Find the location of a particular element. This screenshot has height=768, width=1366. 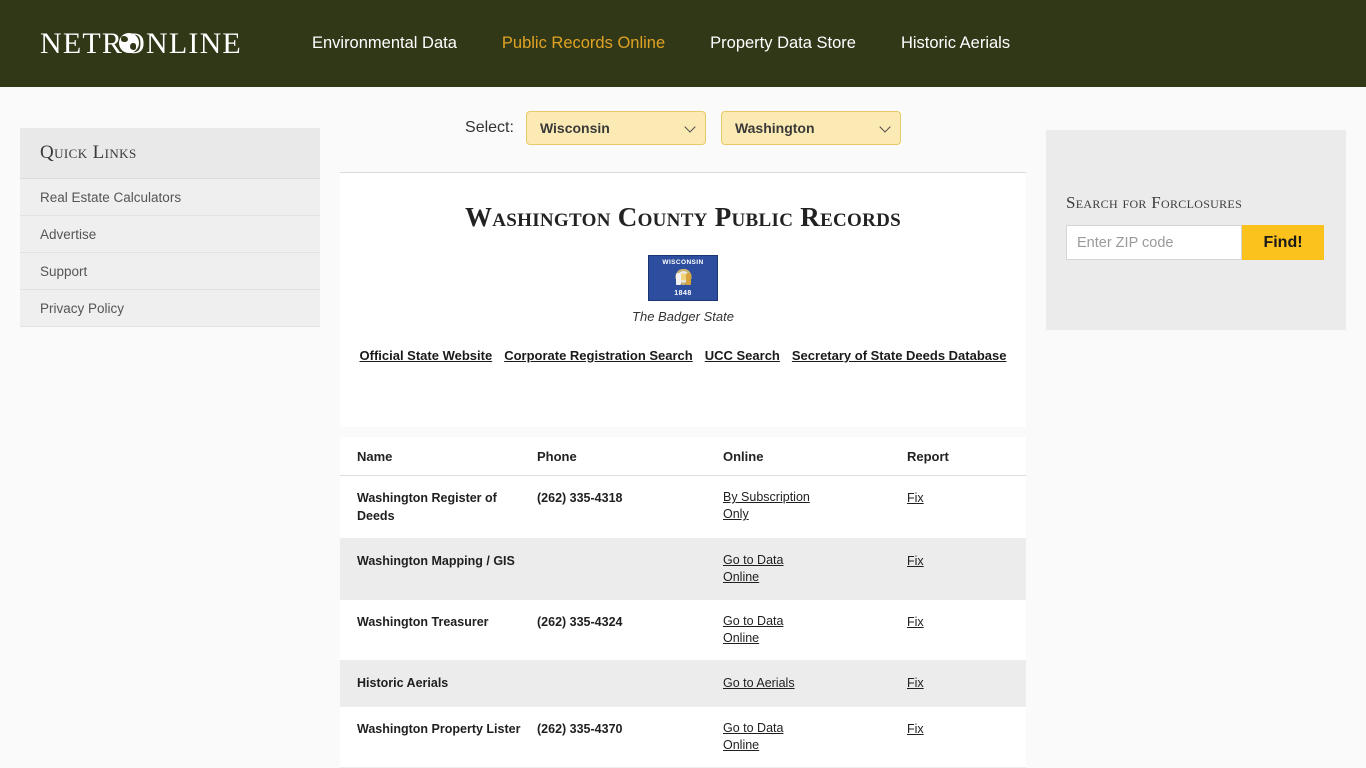

flag-top-text: WISCONSIN is located at coordinates (683, 262).